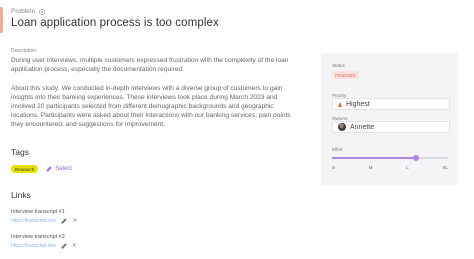 The image size is (474, 259). What do you see at coordinates (20, 152) in the screenshot?
I see `tags-heading: Tags` at bounding box center [20, 152].